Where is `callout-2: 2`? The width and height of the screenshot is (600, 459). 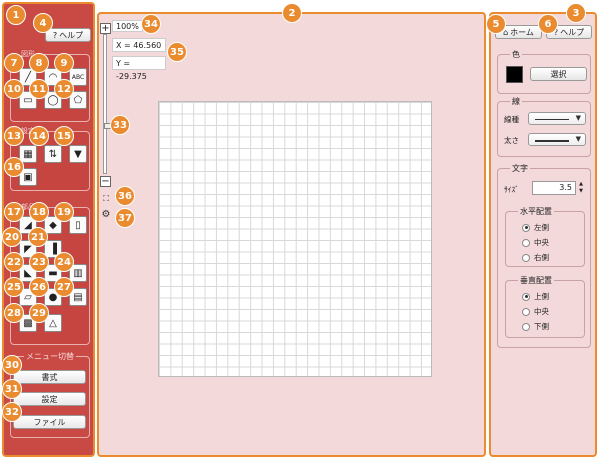 callout-2: 2 is located at coordinates (292, 13).